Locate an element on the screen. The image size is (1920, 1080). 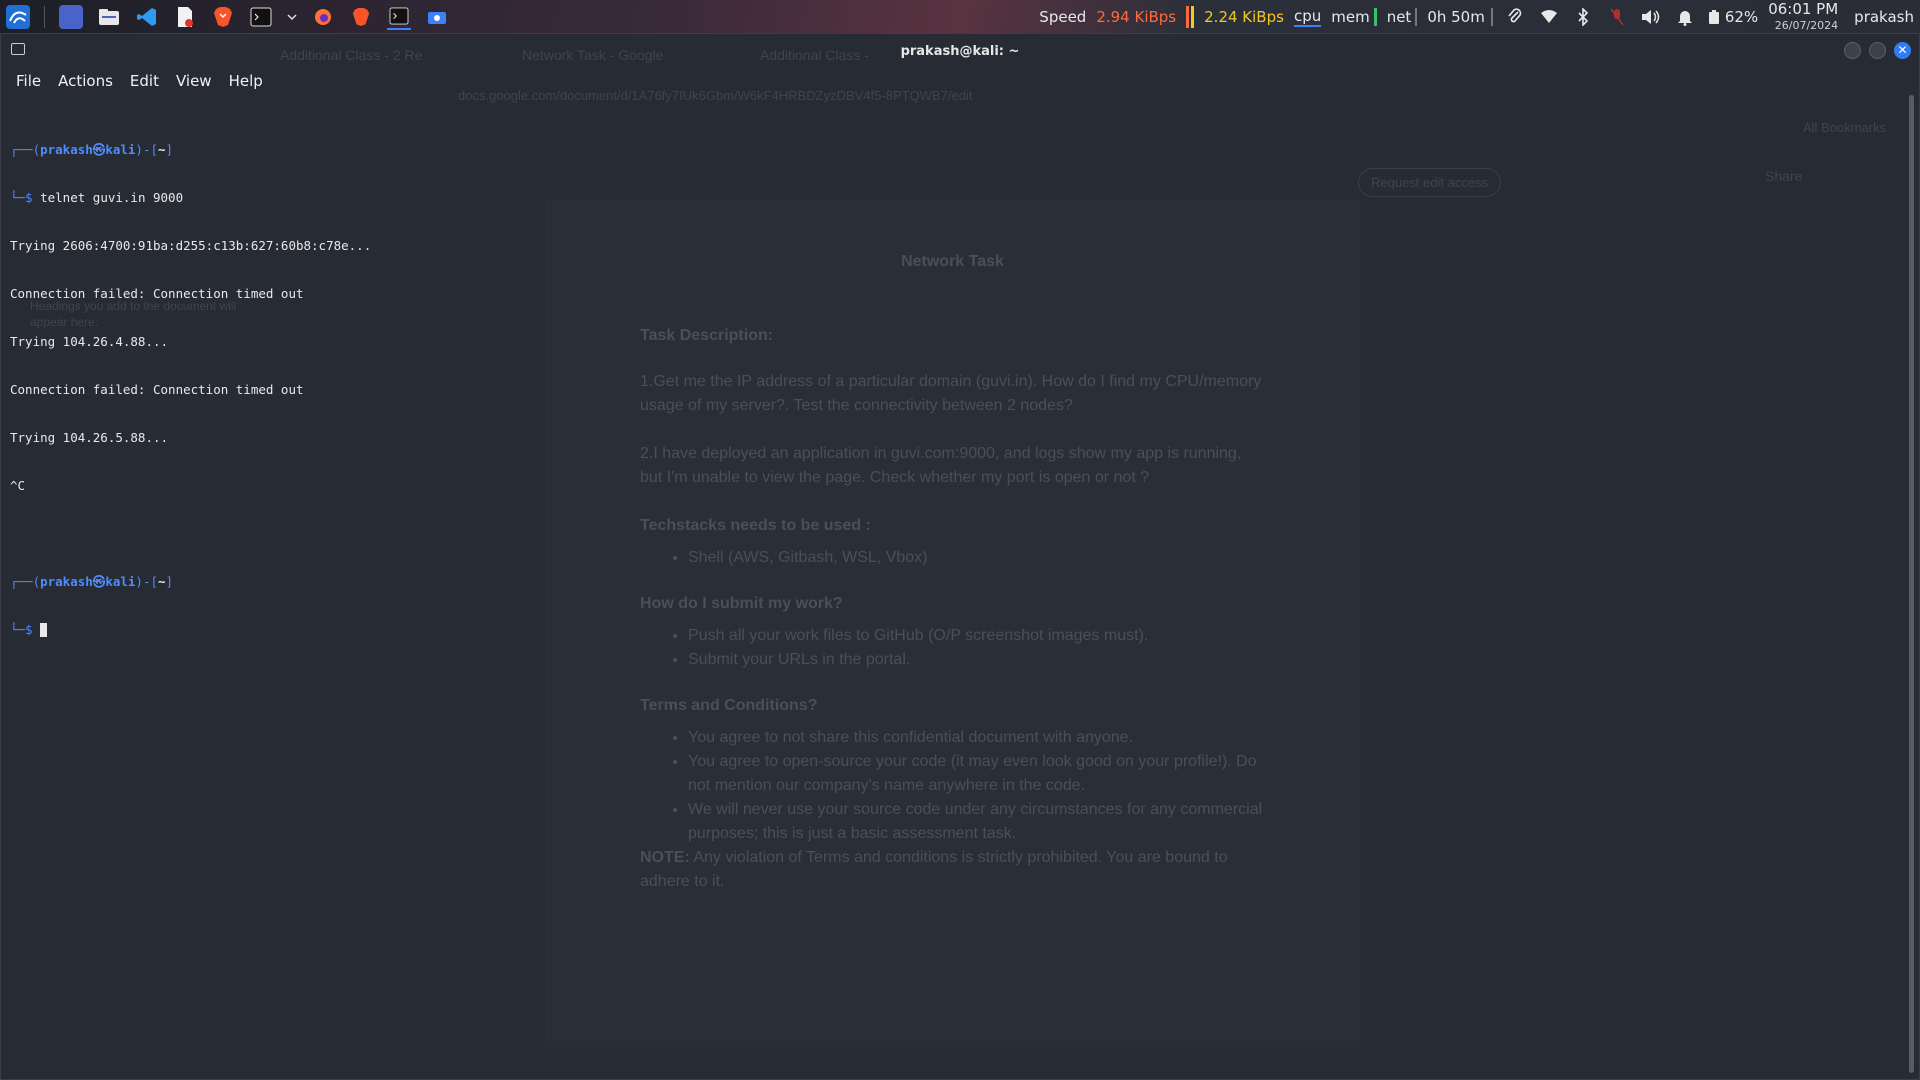
battery-icon is located at coordinates (1714, 17).